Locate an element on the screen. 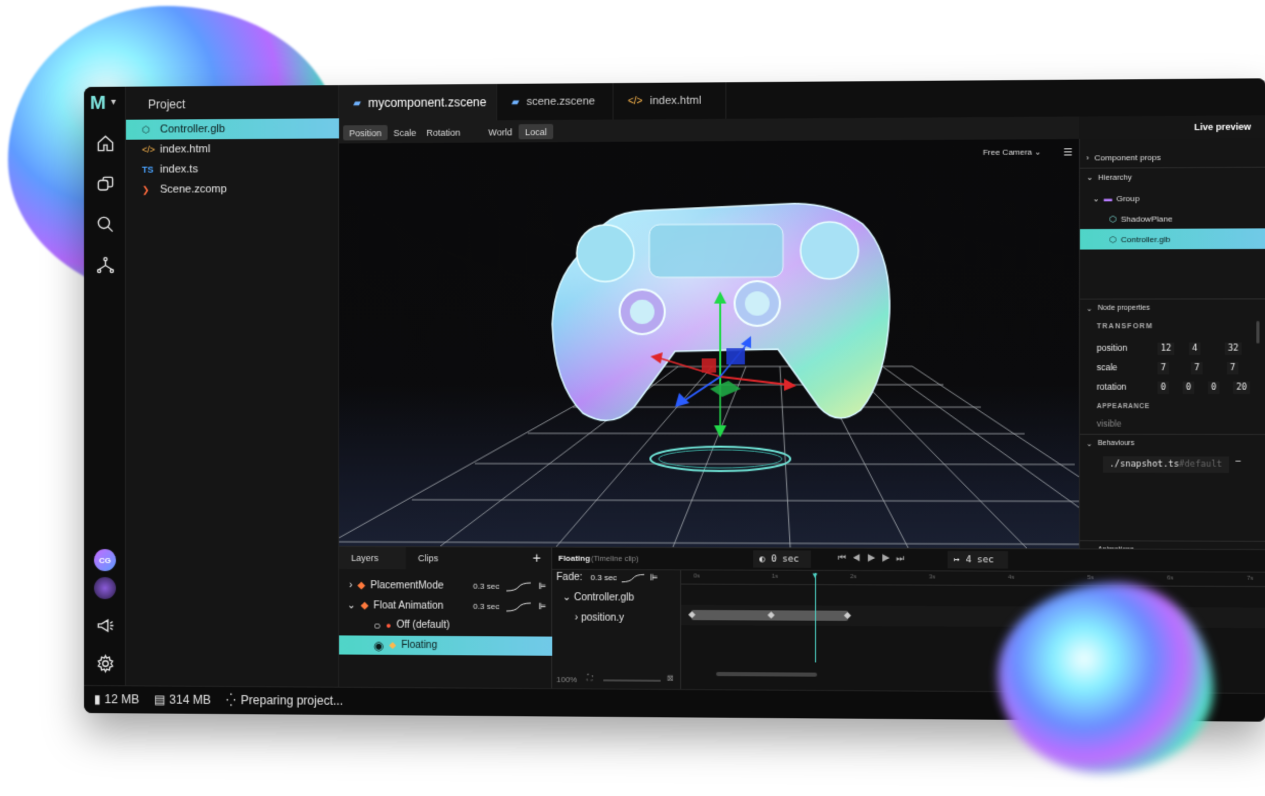 The height and width of the screenshot is (796, 1265). playhead is located at coordinates (815, 618).